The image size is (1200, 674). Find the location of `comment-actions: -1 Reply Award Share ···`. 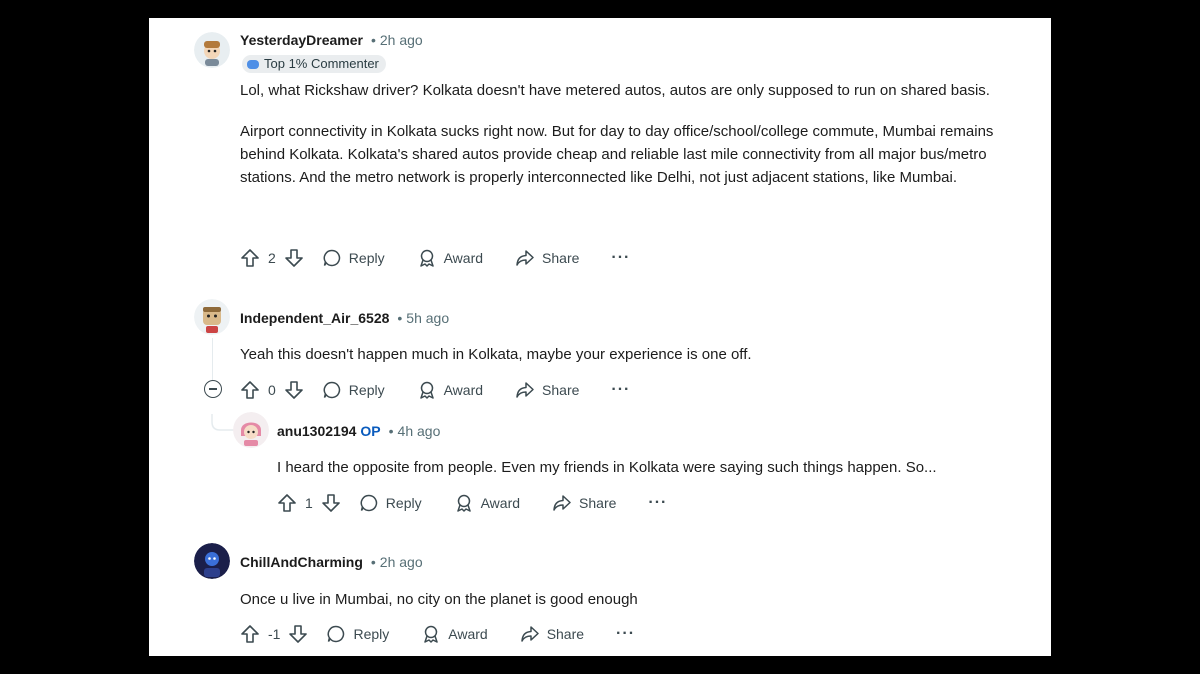

comment-actions: -1 Reply Award Share ··· is located at coordinates (437, 634).